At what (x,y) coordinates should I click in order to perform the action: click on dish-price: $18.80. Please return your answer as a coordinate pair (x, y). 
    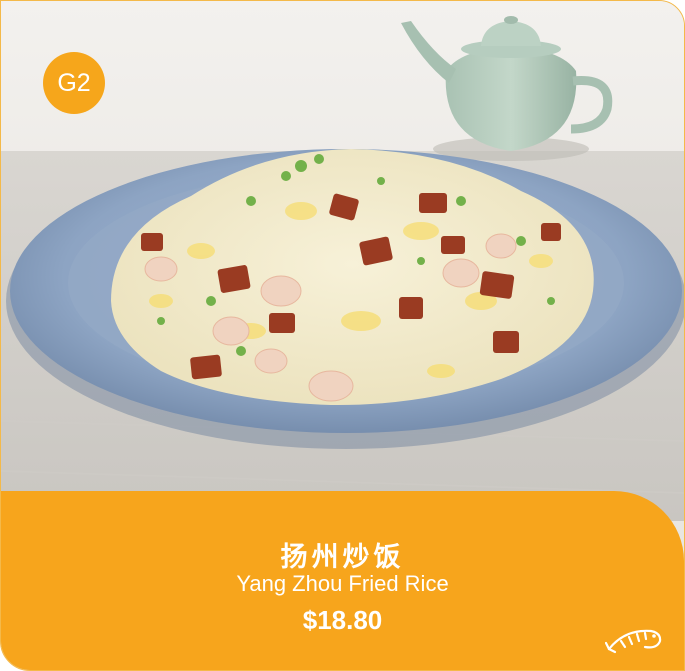
    Looking at the image, I should click on (342, 620).